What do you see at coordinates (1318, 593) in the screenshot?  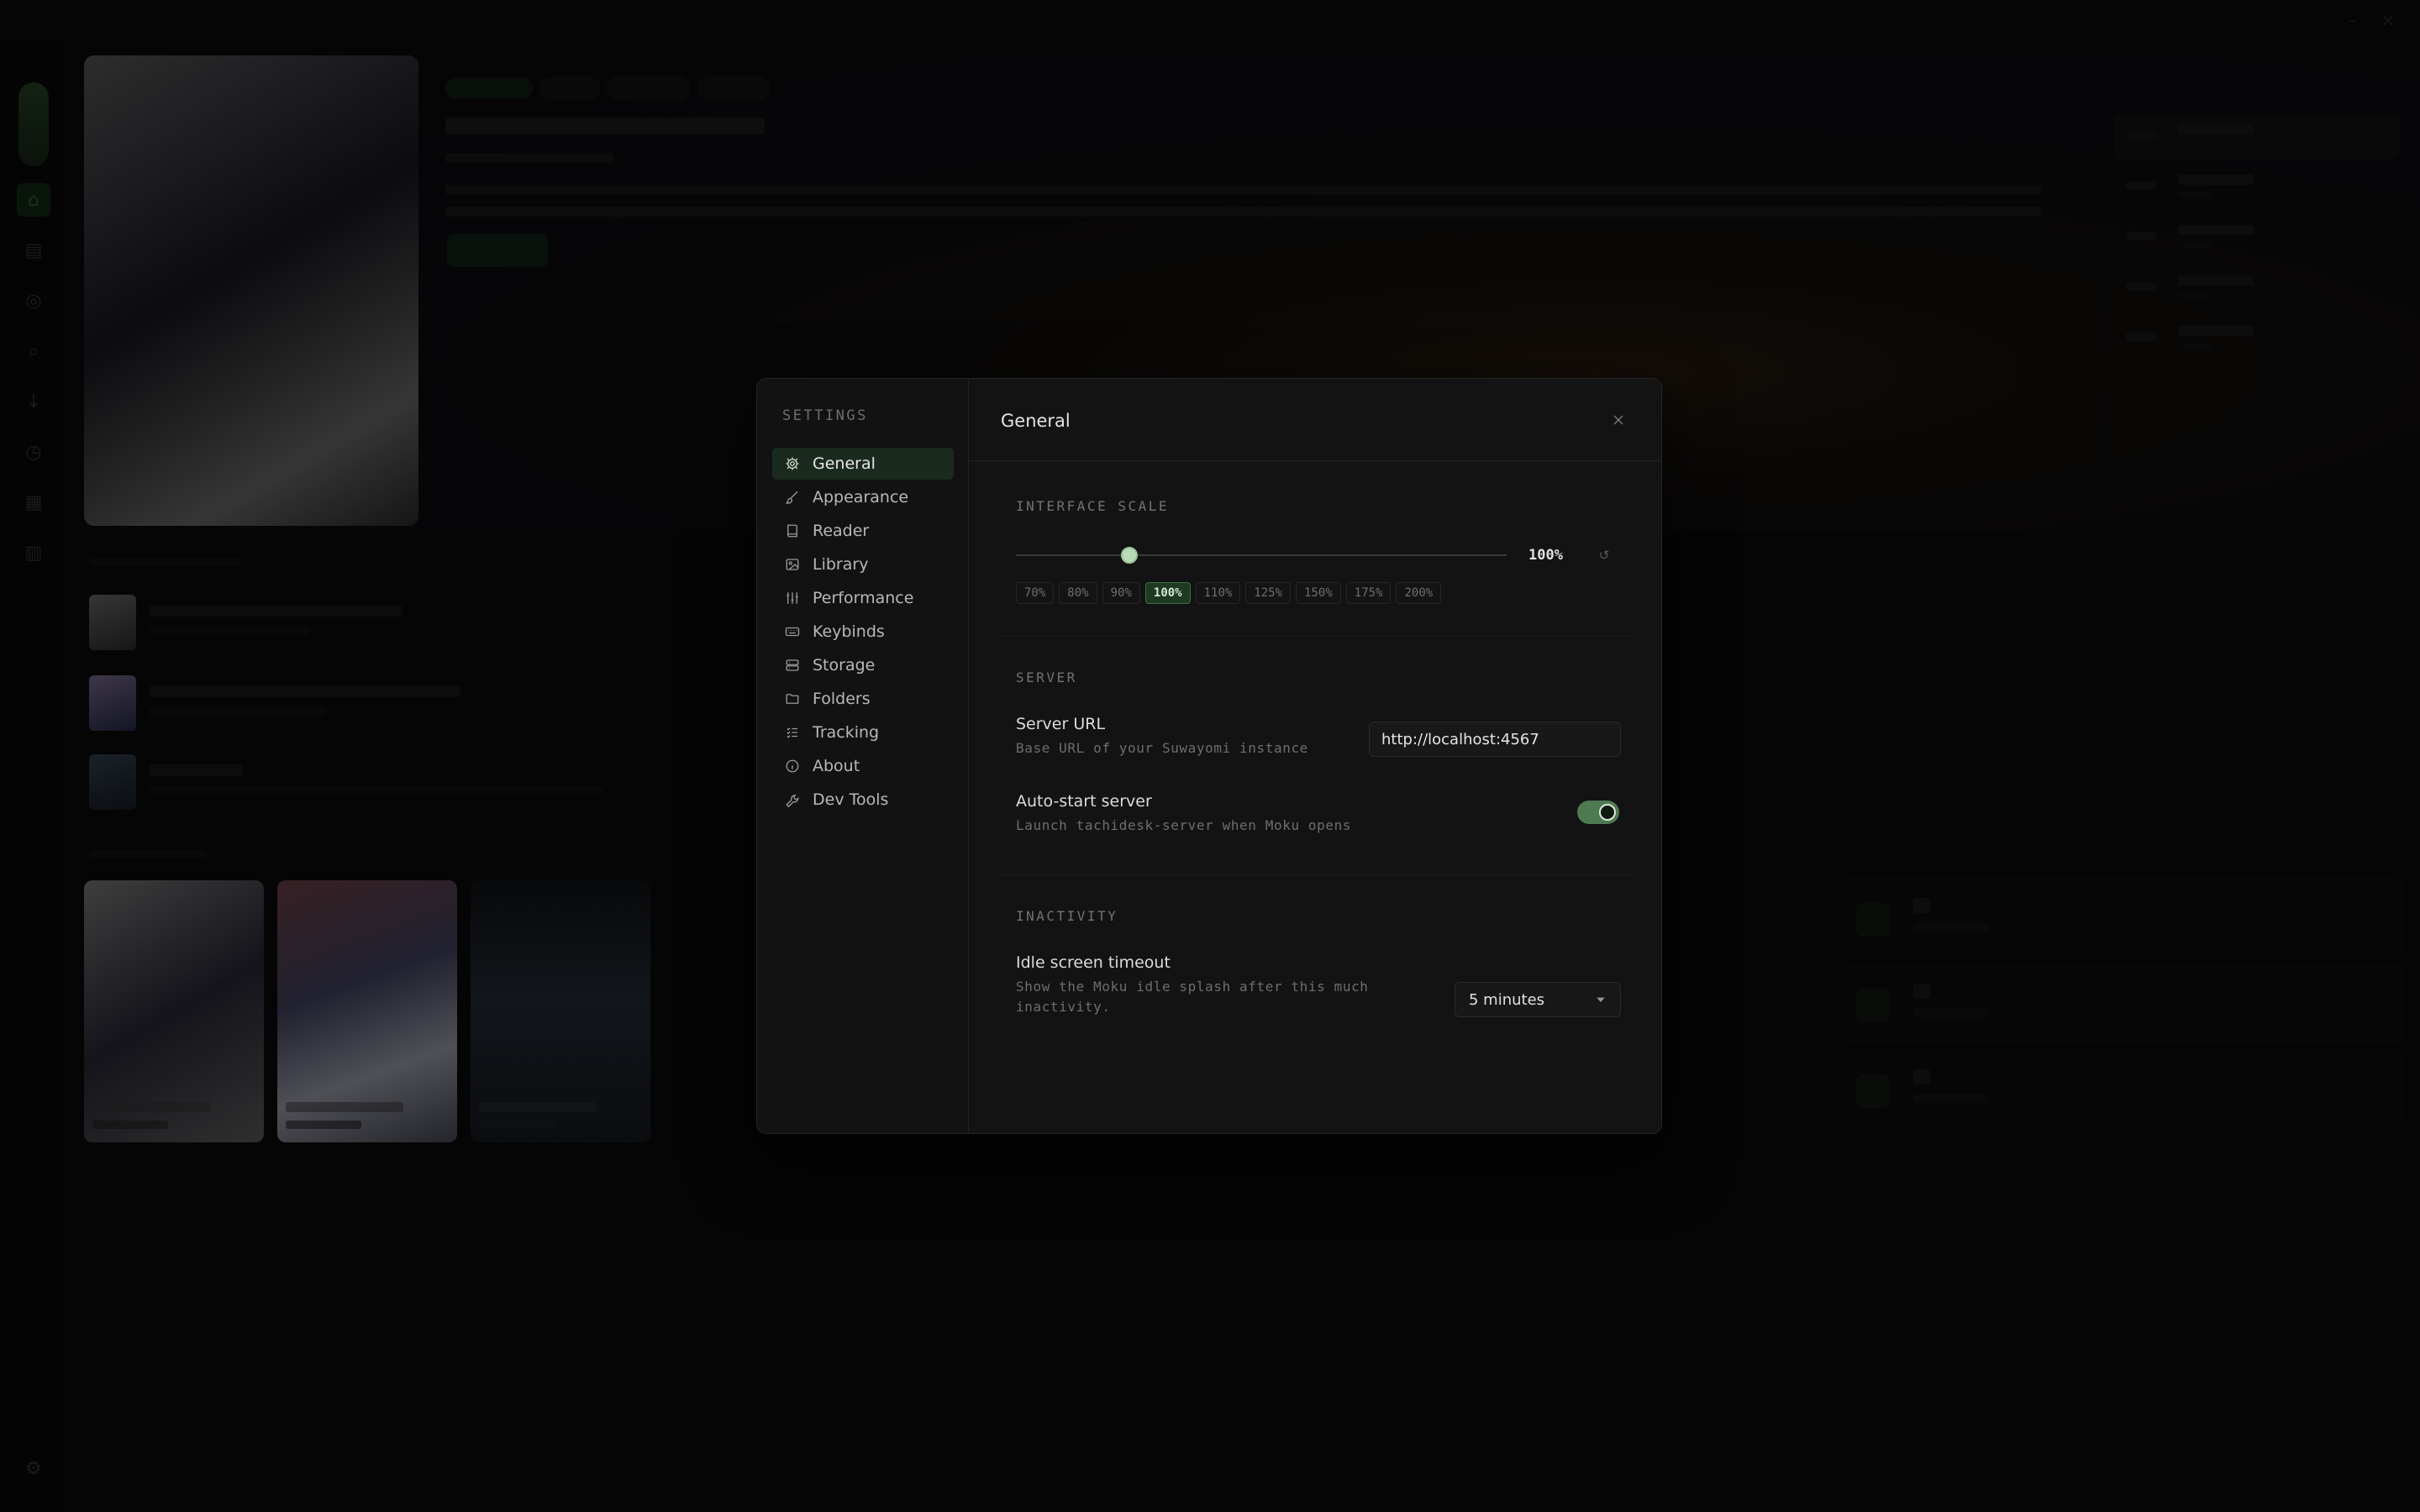 I see `scale-preset-150: 150%` at bounding box center [1318, 593].